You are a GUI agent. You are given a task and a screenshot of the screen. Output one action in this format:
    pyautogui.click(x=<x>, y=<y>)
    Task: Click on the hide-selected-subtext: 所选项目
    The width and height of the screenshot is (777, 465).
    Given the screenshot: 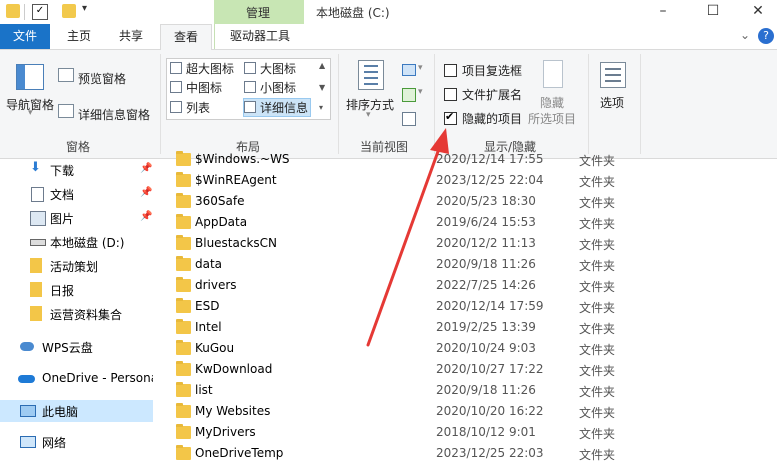 What is the action you would take?
    pyautogui.click(x=552, y=118)
    